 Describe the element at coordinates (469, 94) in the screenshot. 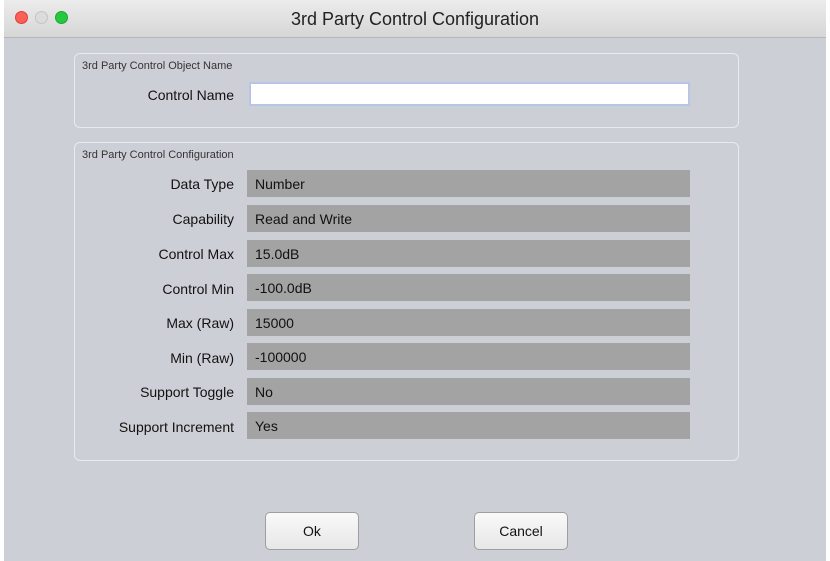

I see `control-name-input` at that location.